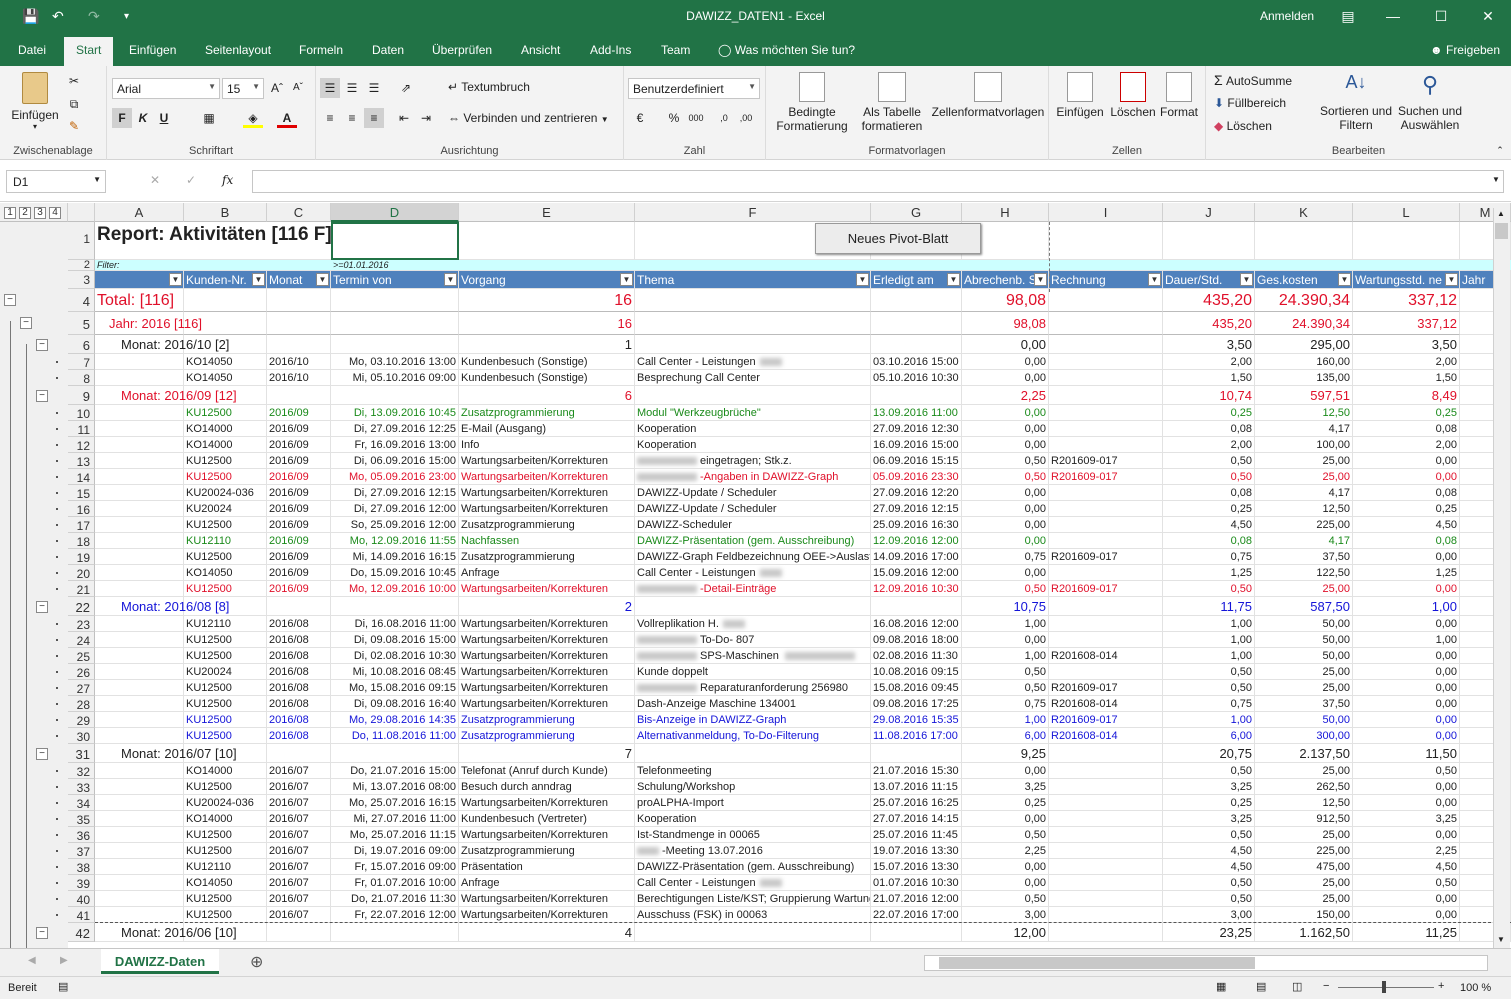  I want to click on cell-c36: 2016/07, so click(299, 835).